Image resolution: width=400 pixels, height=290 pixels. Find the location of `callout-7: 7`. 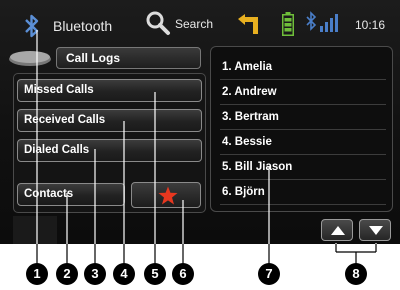

callout-7: 7 is located at coordinates (269, 274).